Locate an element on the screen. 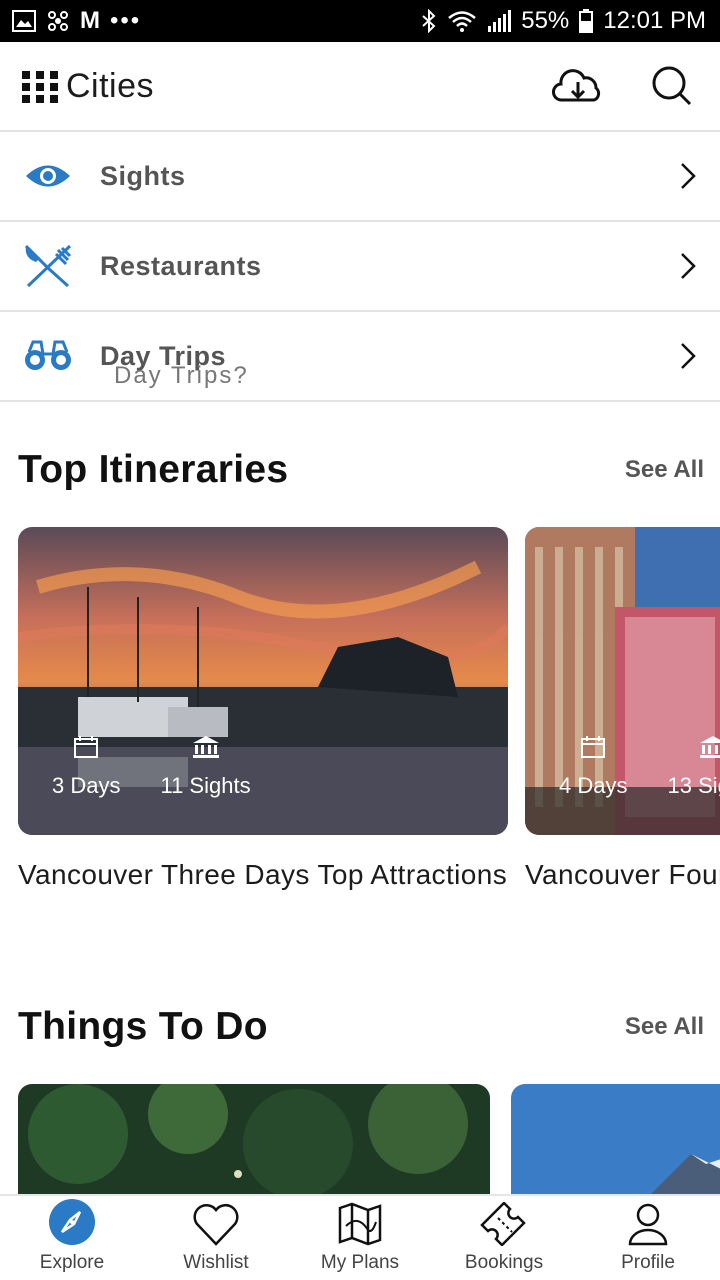 The height and width of the screenshot is (1280, 720). heart-icon is located at coordinates (216, 1224).